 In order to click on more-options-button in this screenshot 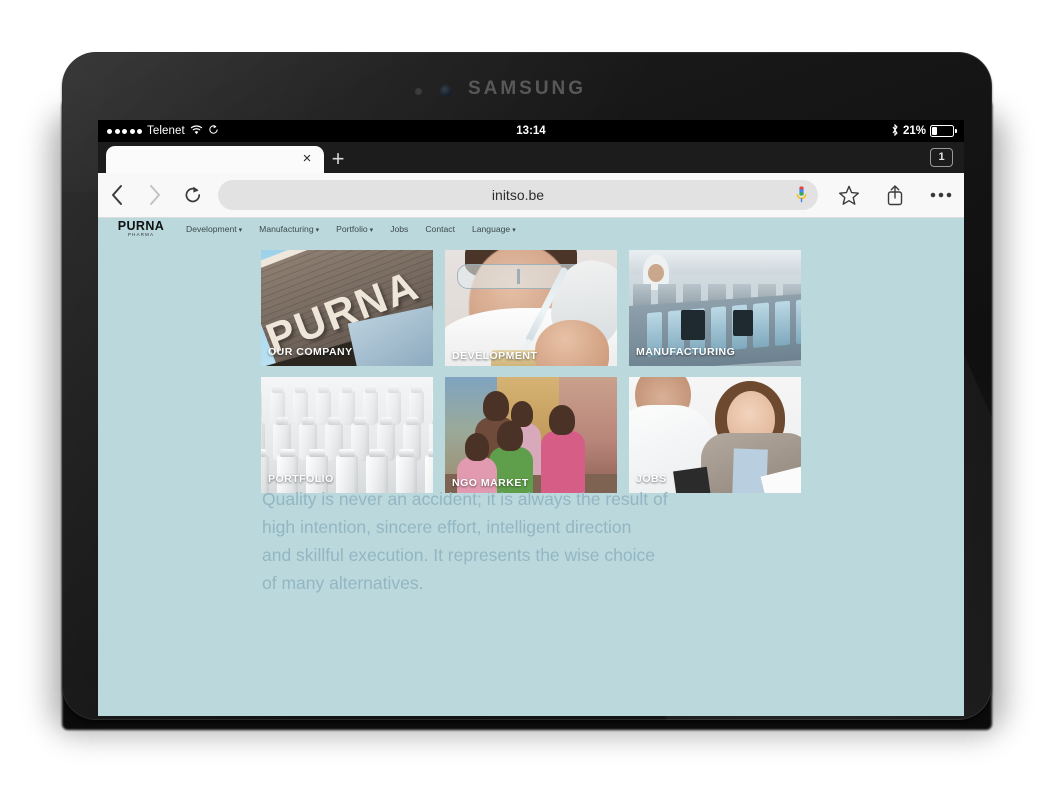, I will do `click(941, 195)`.